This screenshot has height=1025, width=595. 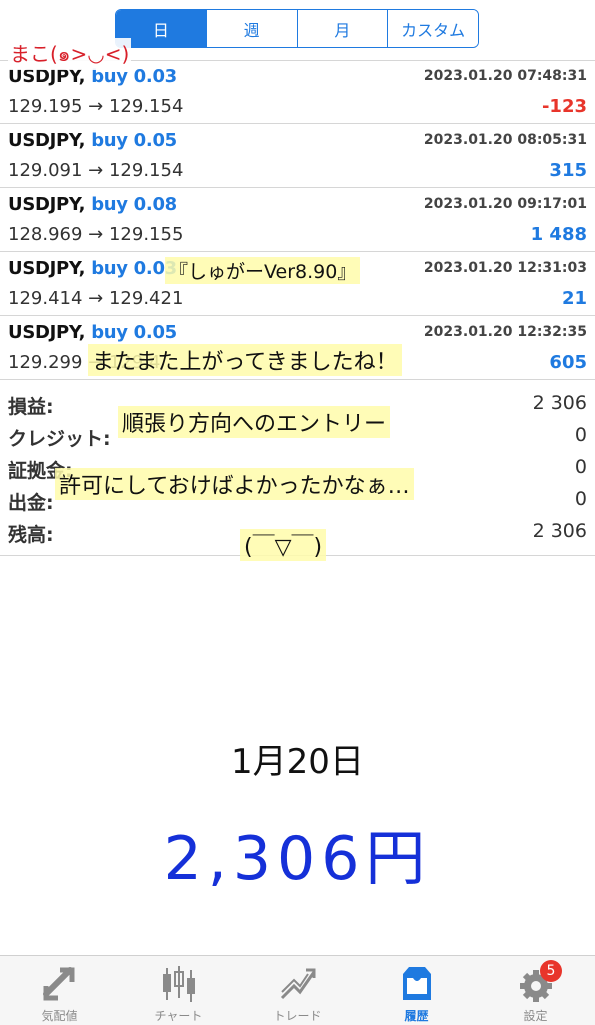 What do you see at coordinates (134, 204) in the screenshot?
I see `trade-side: buy 0.08` at bounding box center [134, 204].